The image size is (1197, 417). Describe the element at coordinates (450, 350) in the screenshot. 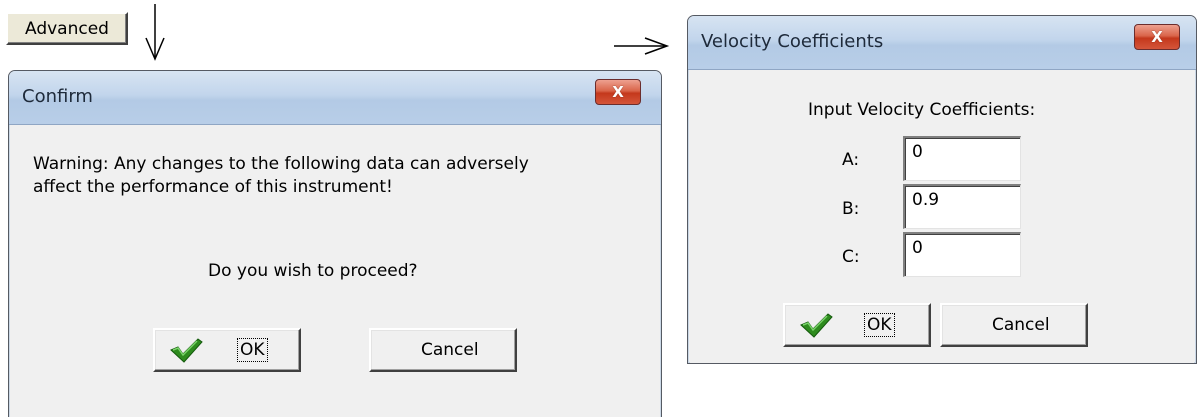

I see `confirm-cancel-label: Cancel` at that location.